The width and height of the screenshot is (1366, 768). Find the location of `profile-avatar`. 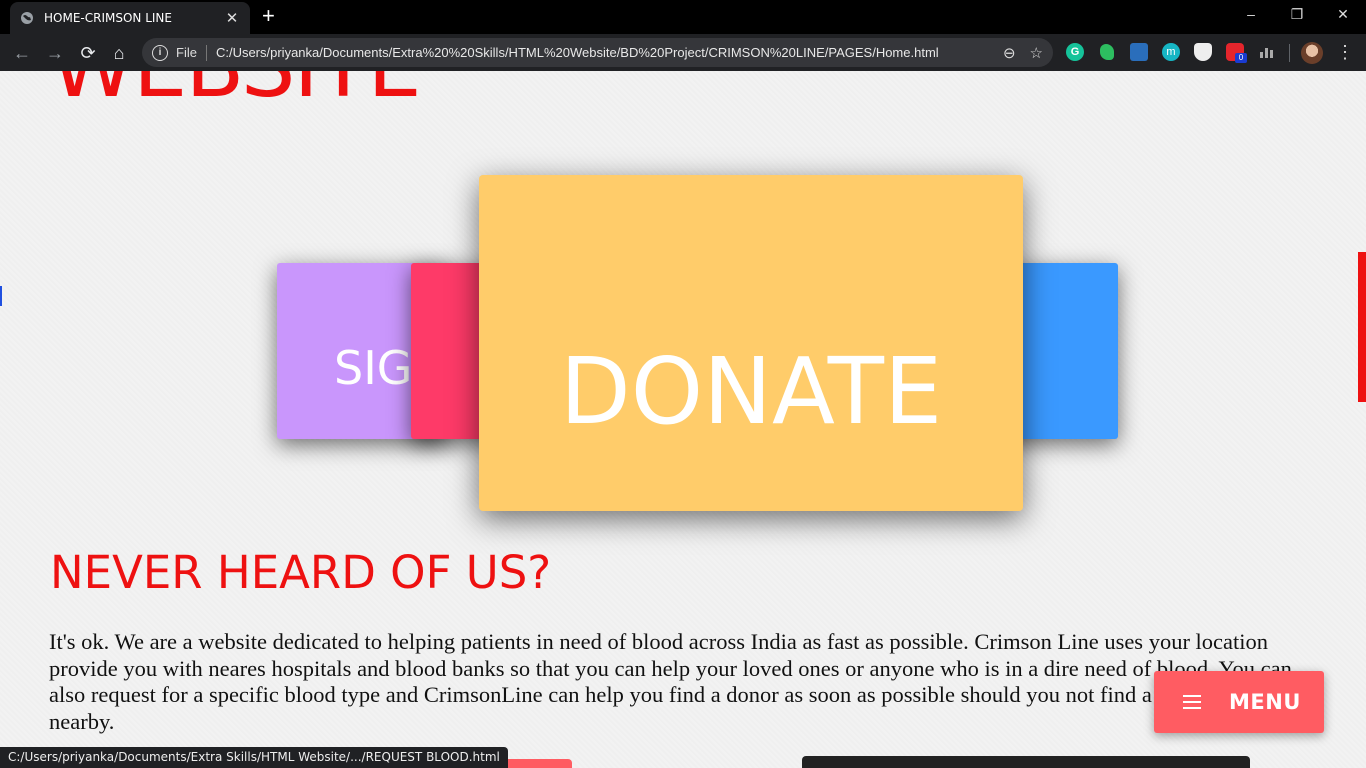

profile-avatar is located at coordinates (1312, 53).